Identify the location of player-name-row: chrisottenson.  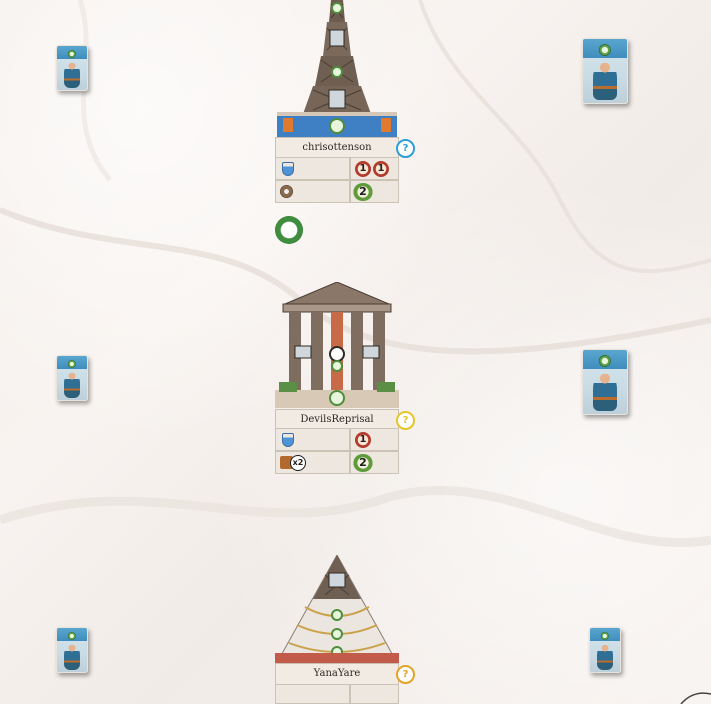
(337, 148).